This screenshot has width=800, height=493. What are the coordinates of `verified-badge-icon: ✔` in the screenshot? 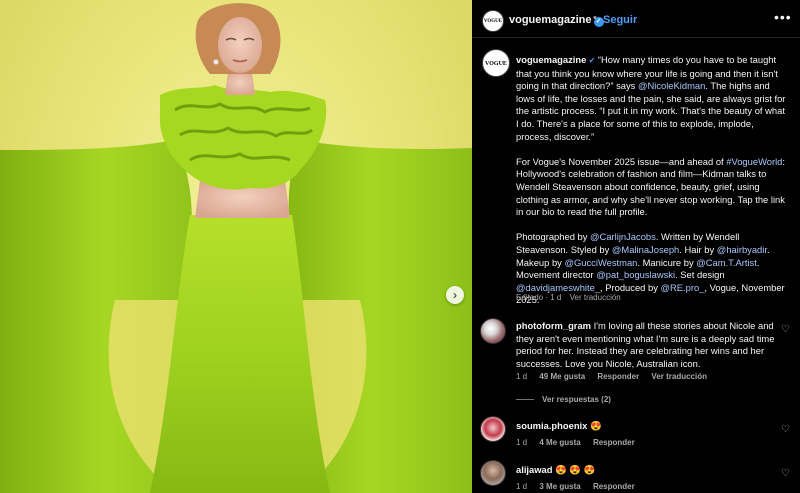 It's located at (591, 60).